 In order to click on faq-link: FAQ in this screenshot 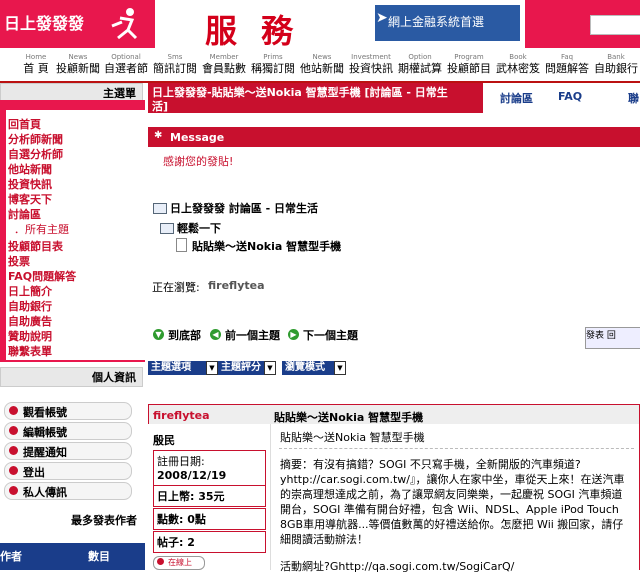, I will do `click(570, 96)`.